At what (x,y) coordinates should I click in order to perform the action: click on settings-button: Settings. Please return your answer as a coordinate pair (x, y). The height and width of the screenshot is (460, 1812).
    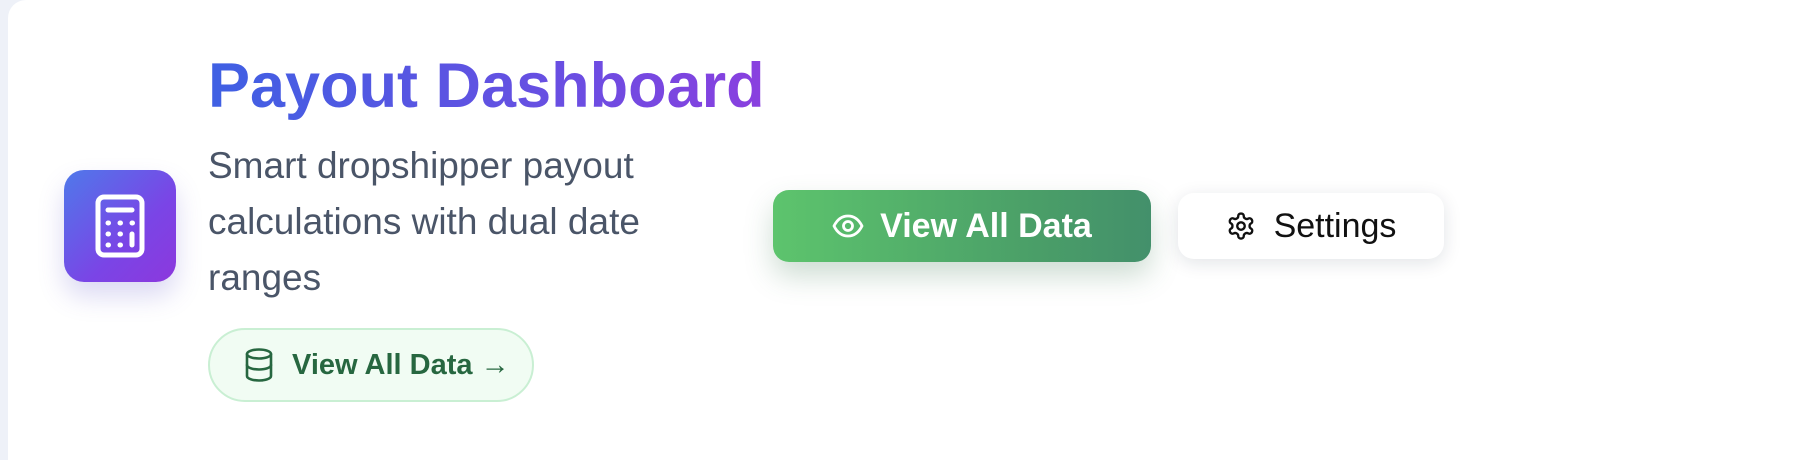
    Looking at the image, I should click on (1311, 226).